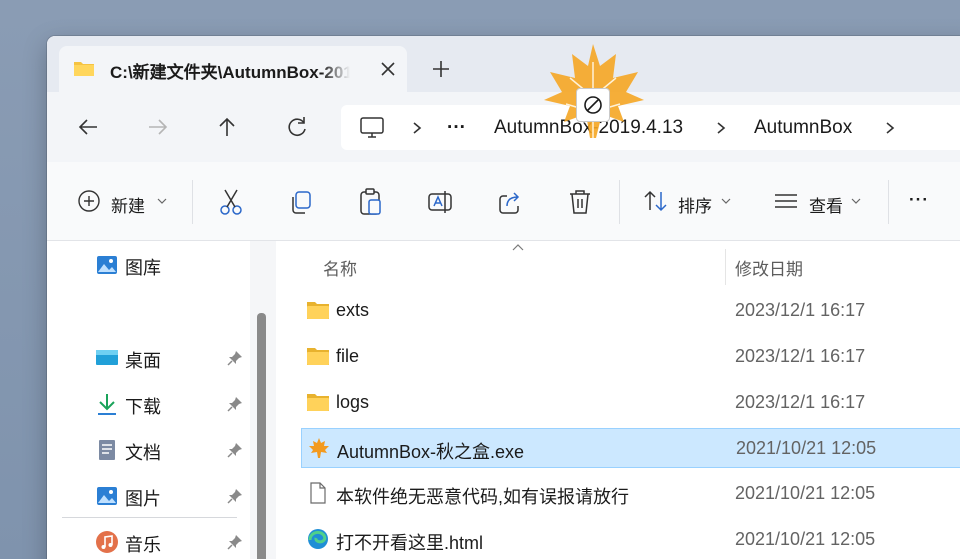 The height and width of the screenshot is (559, 960). What do you see at coordinates (353, 402) in the screenshot?
I see `file-name: logs` at bounding box center [353, 402].